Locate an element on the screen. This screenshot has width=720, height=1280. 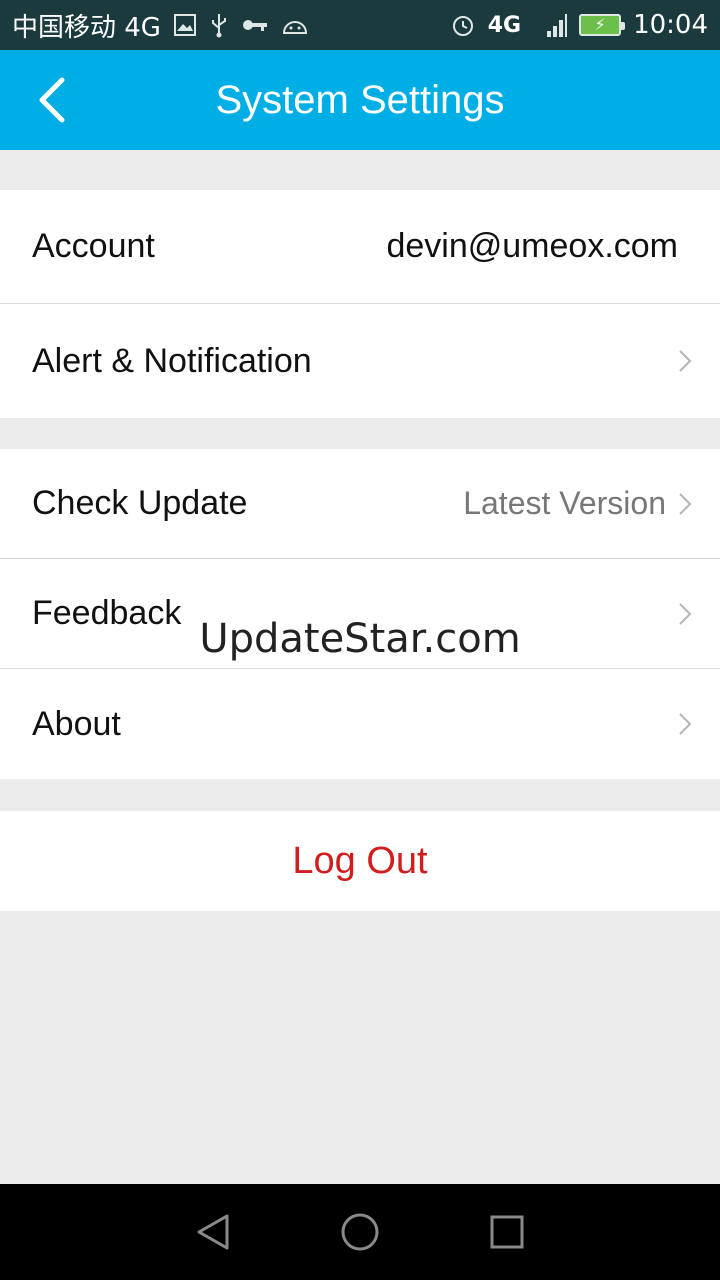
back-button is located at coordinates (52, 100).